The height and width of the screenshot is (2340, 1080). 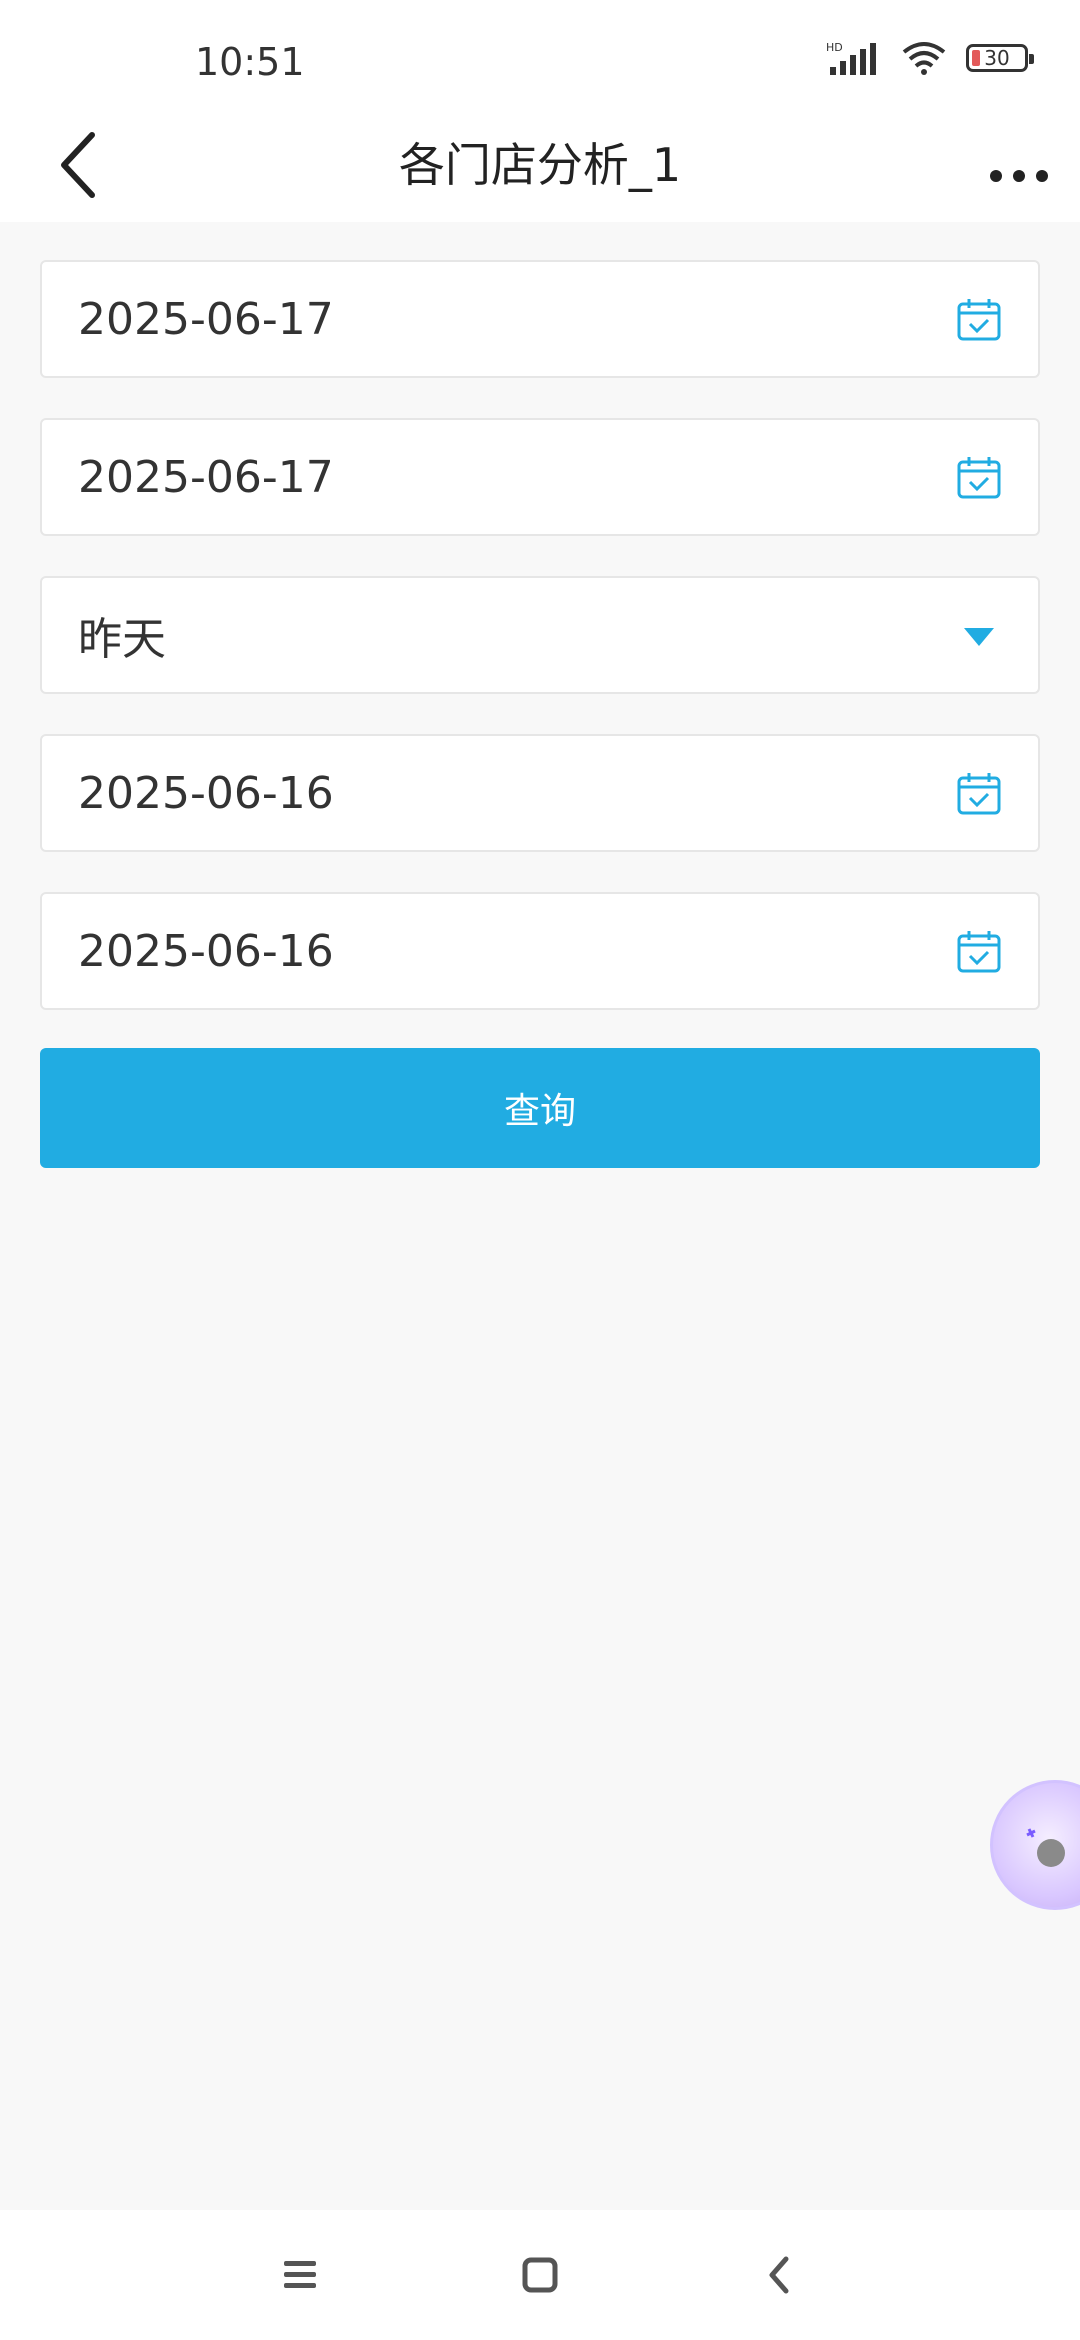 What do you see at coordinates (206, 319) in the screenshot?
I see `start-date-value: 2025-06-17` at bounding box center [206, 319].